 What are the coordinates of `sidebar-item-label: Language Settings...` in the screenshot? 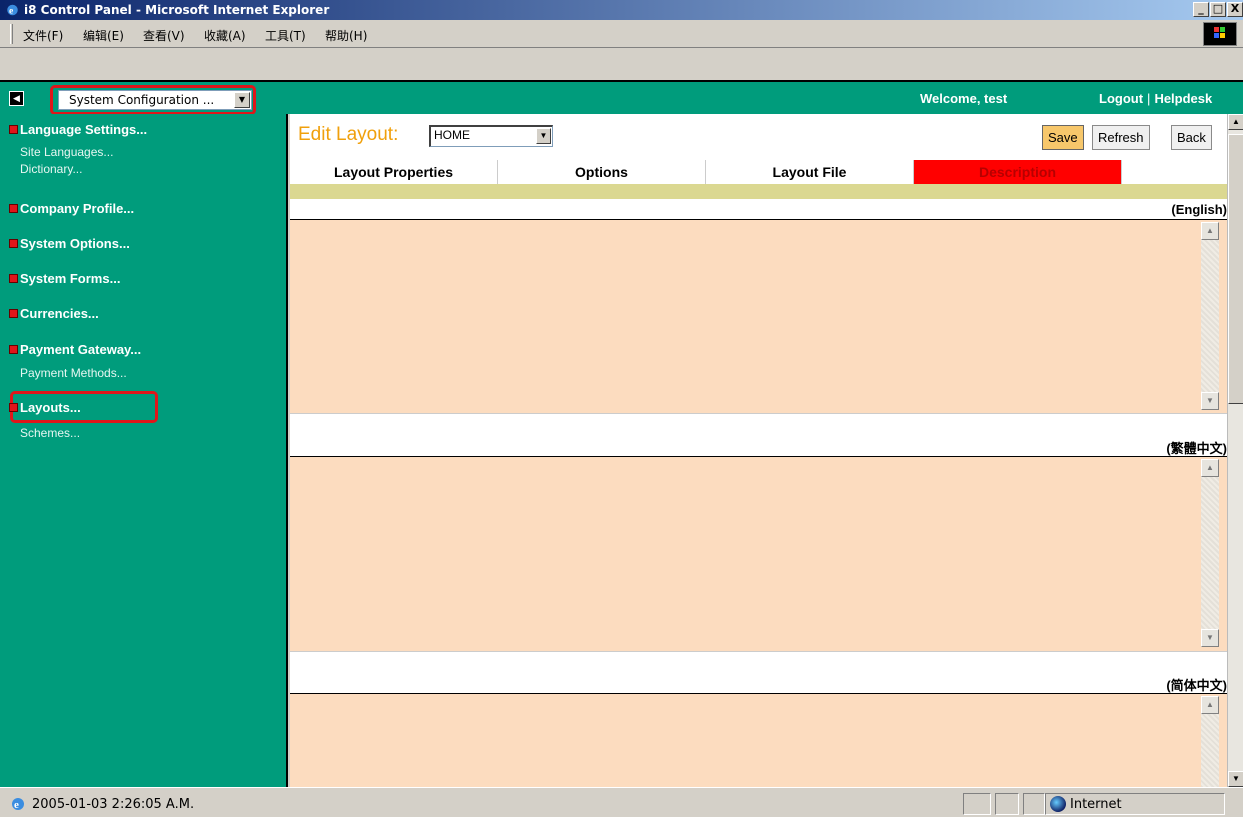 It's located at (84, 129).